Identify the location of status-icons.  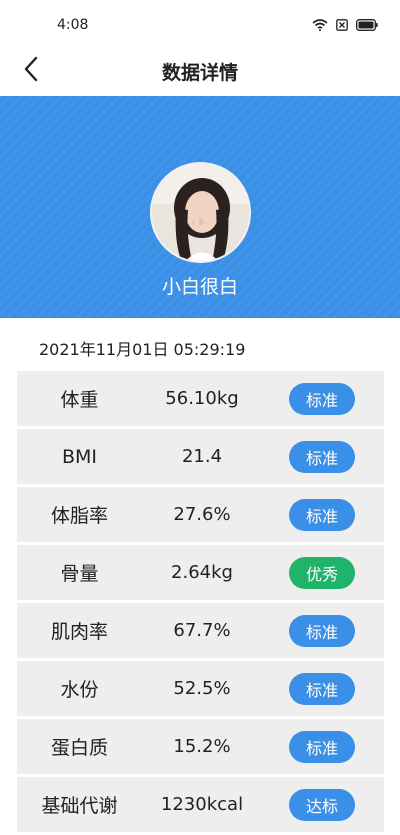
(345, 25).